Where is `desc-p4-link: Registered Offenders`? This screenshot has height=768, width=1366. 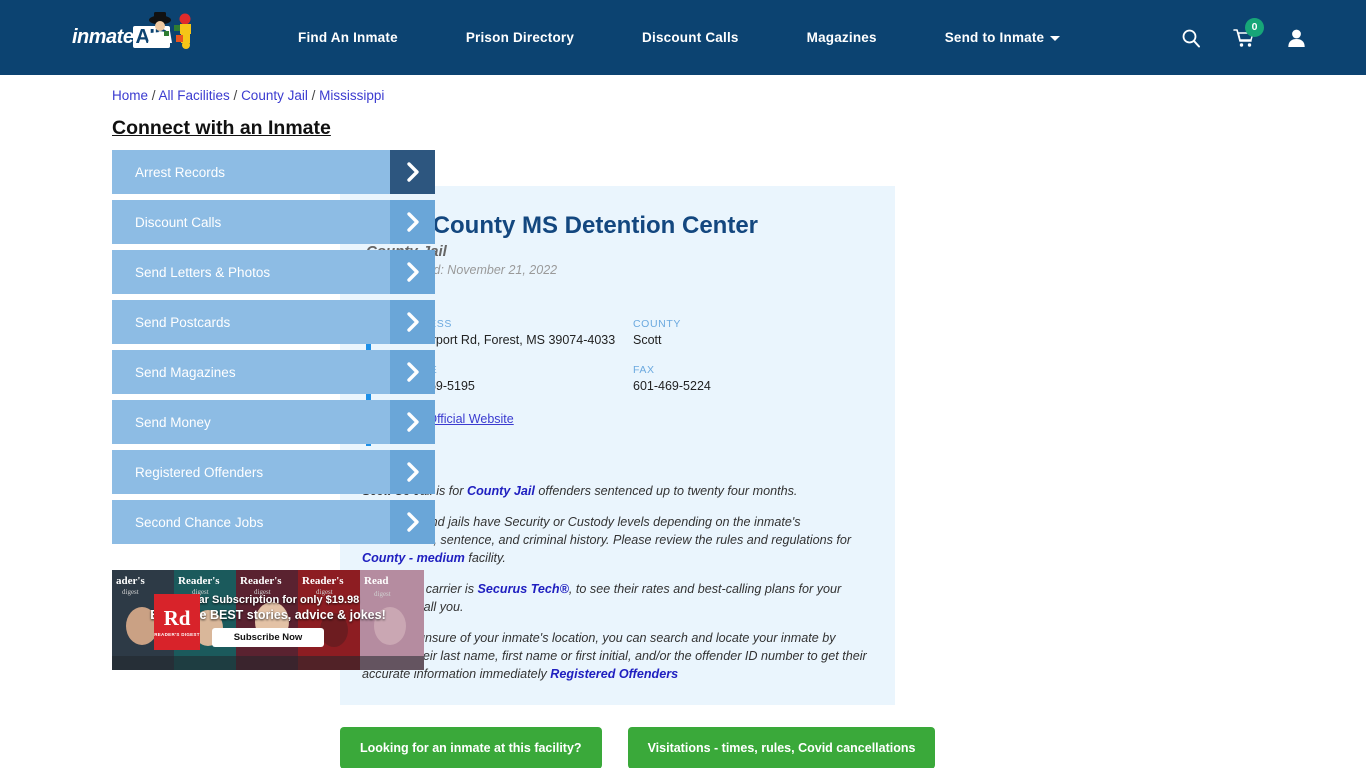
desc-p4-link: Registered Offenders is located at coordinates (614, 674).